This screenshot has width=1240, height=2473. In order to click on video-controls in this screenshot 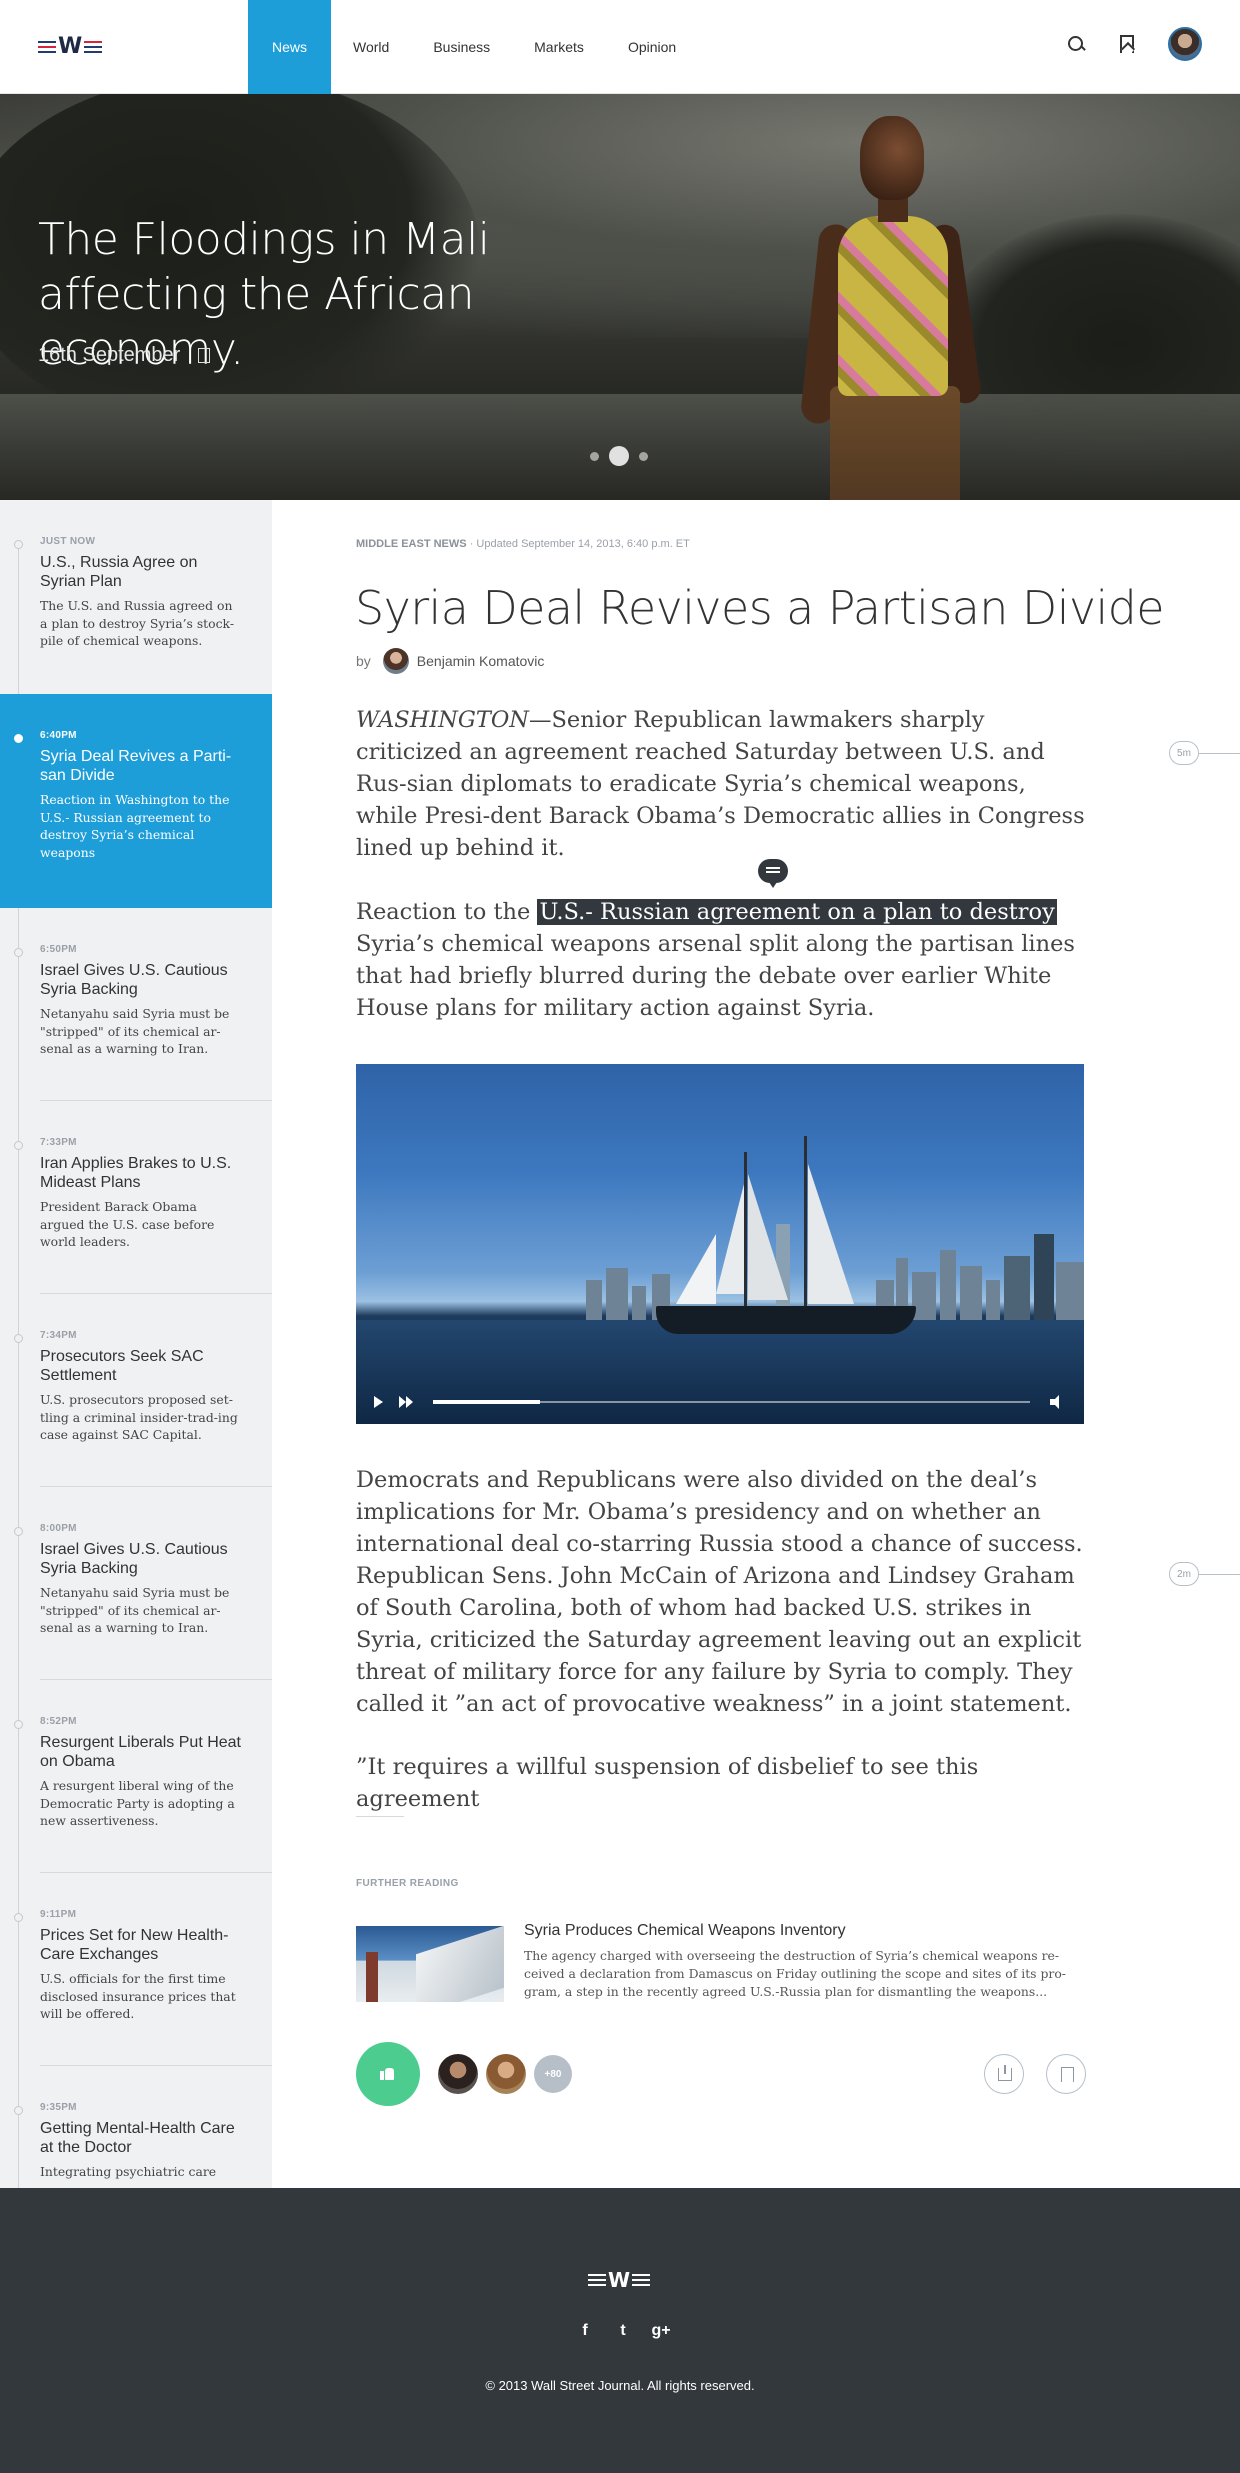, I will do `click(720, 1402)`.